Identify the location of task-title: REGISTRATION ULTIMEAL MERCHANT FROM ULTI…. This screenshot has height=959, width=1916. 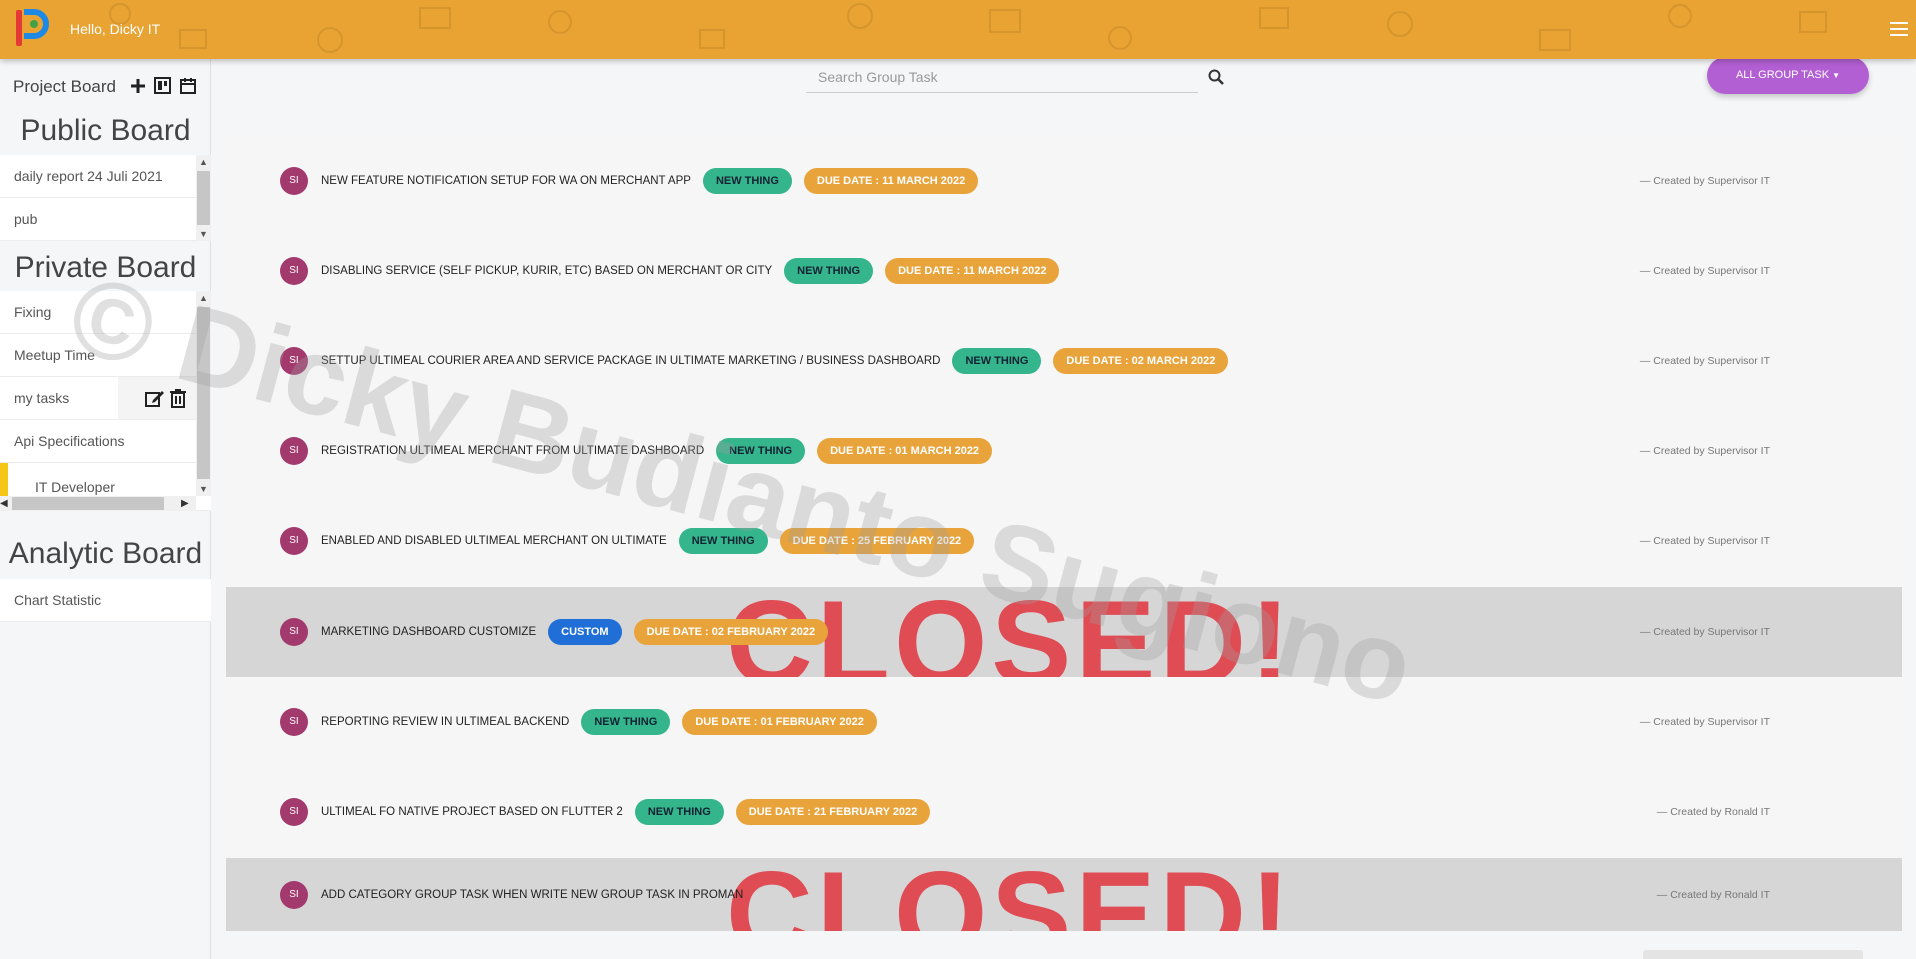
(513, 451).